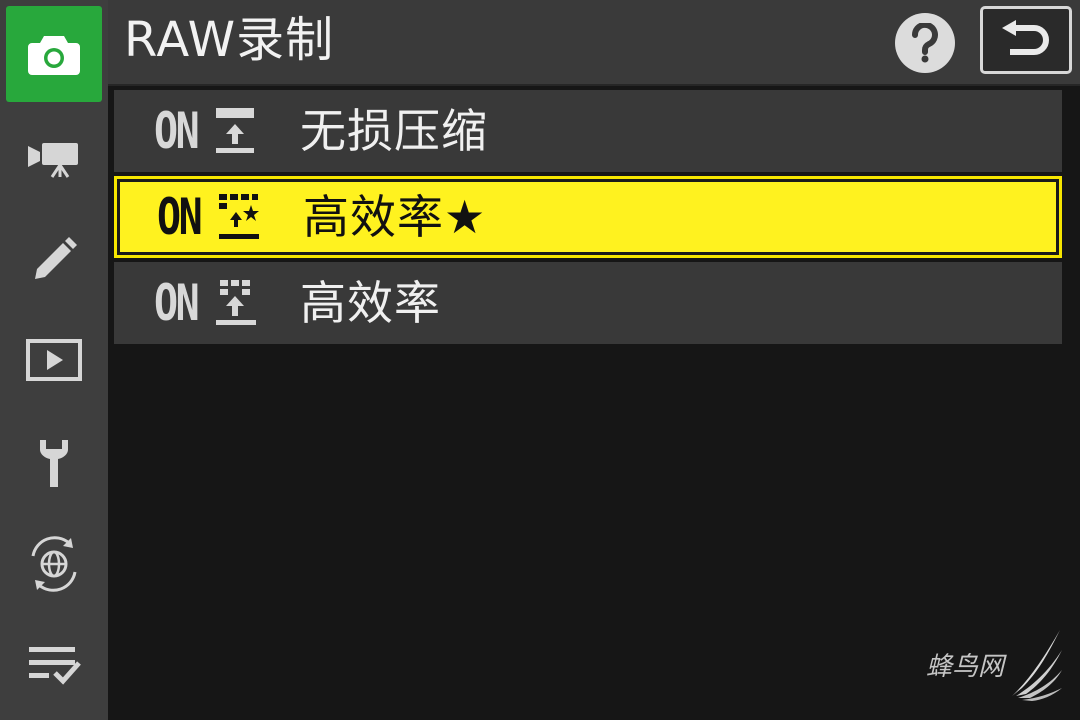  I want to click on playback-icon, so click(54, 360).